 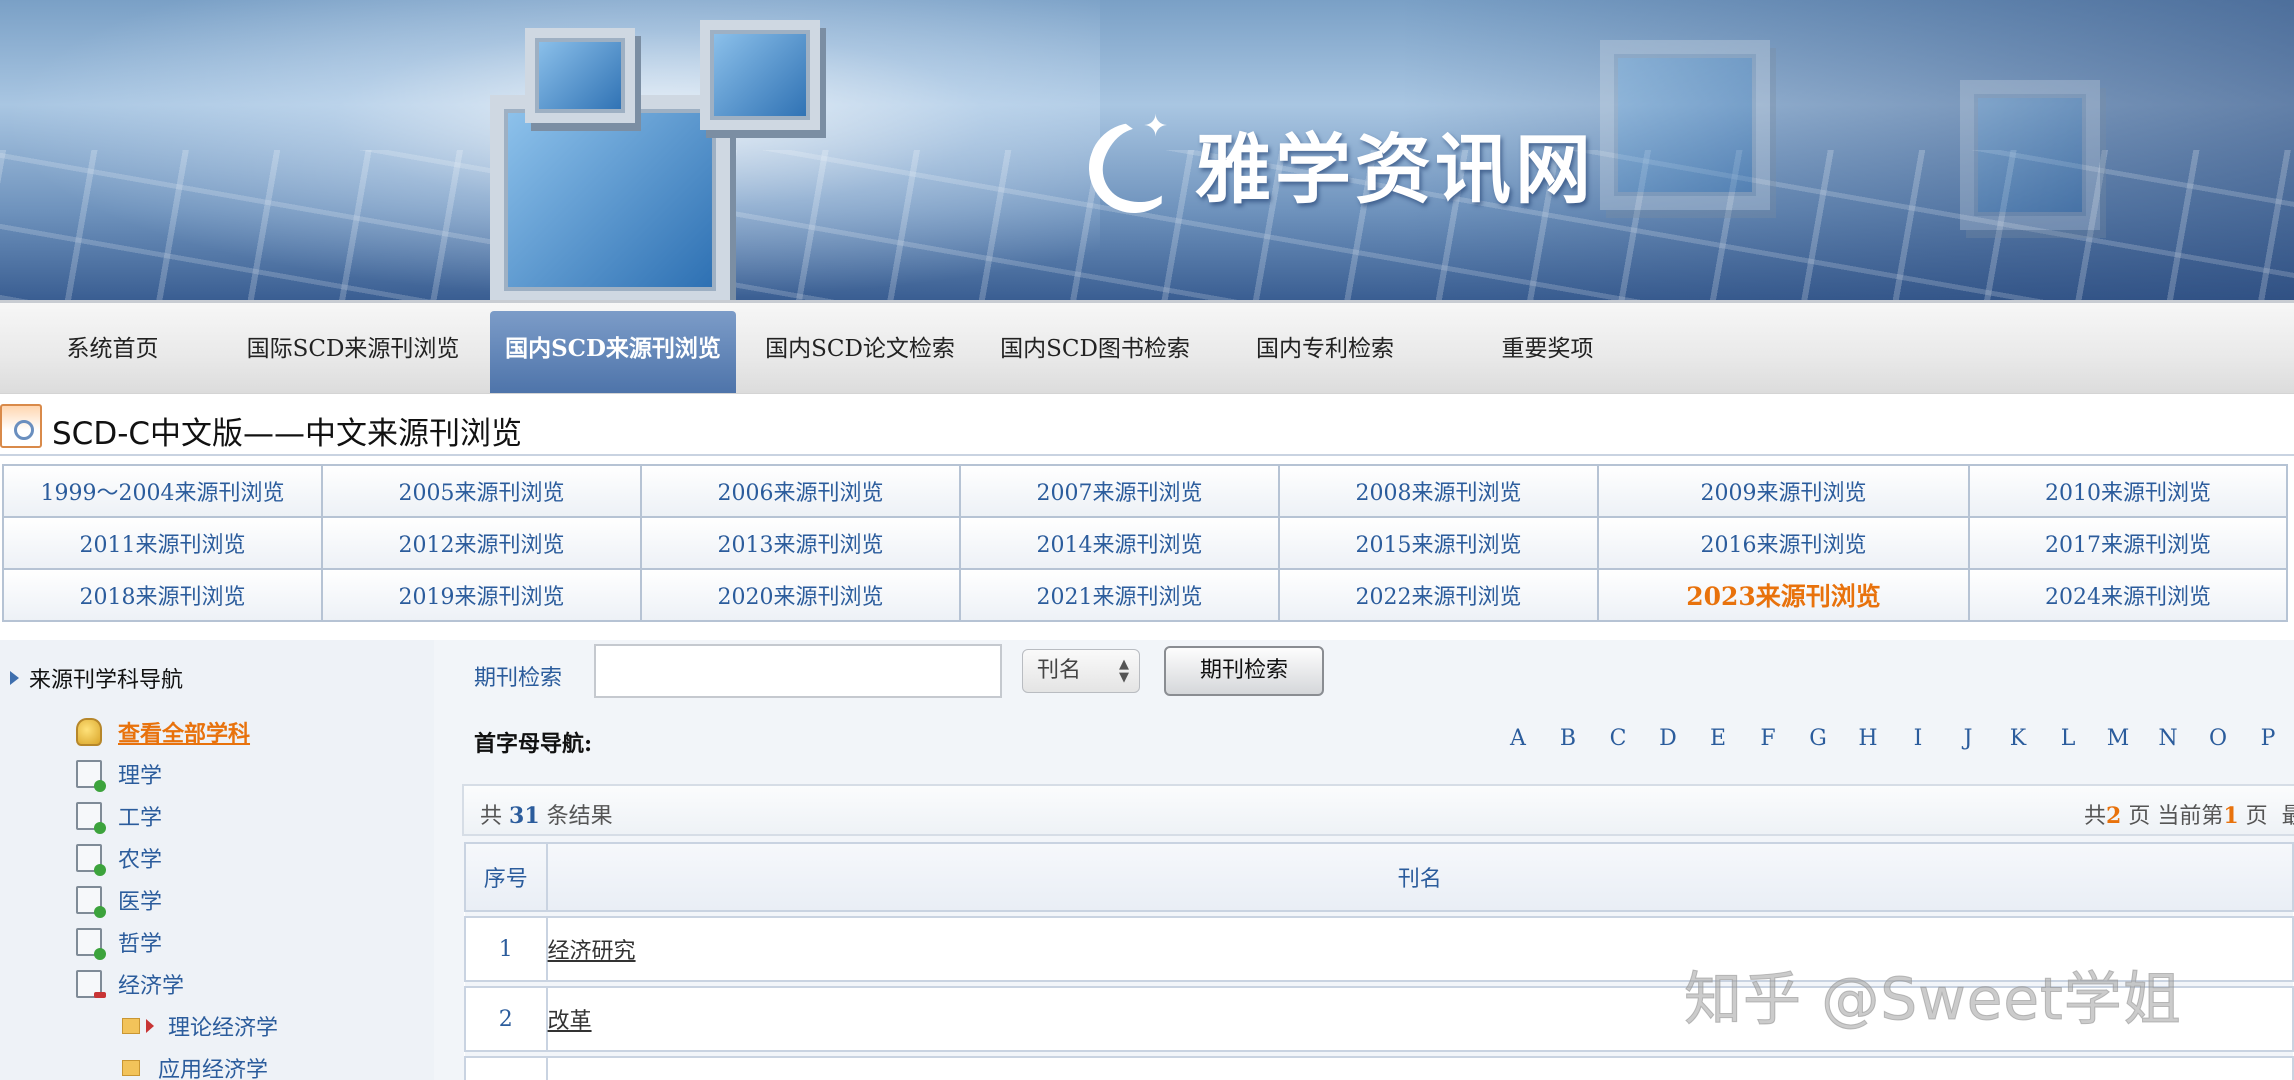 I want to click on year-link: 2013来源刊浏览, so click(x=800, y=543).